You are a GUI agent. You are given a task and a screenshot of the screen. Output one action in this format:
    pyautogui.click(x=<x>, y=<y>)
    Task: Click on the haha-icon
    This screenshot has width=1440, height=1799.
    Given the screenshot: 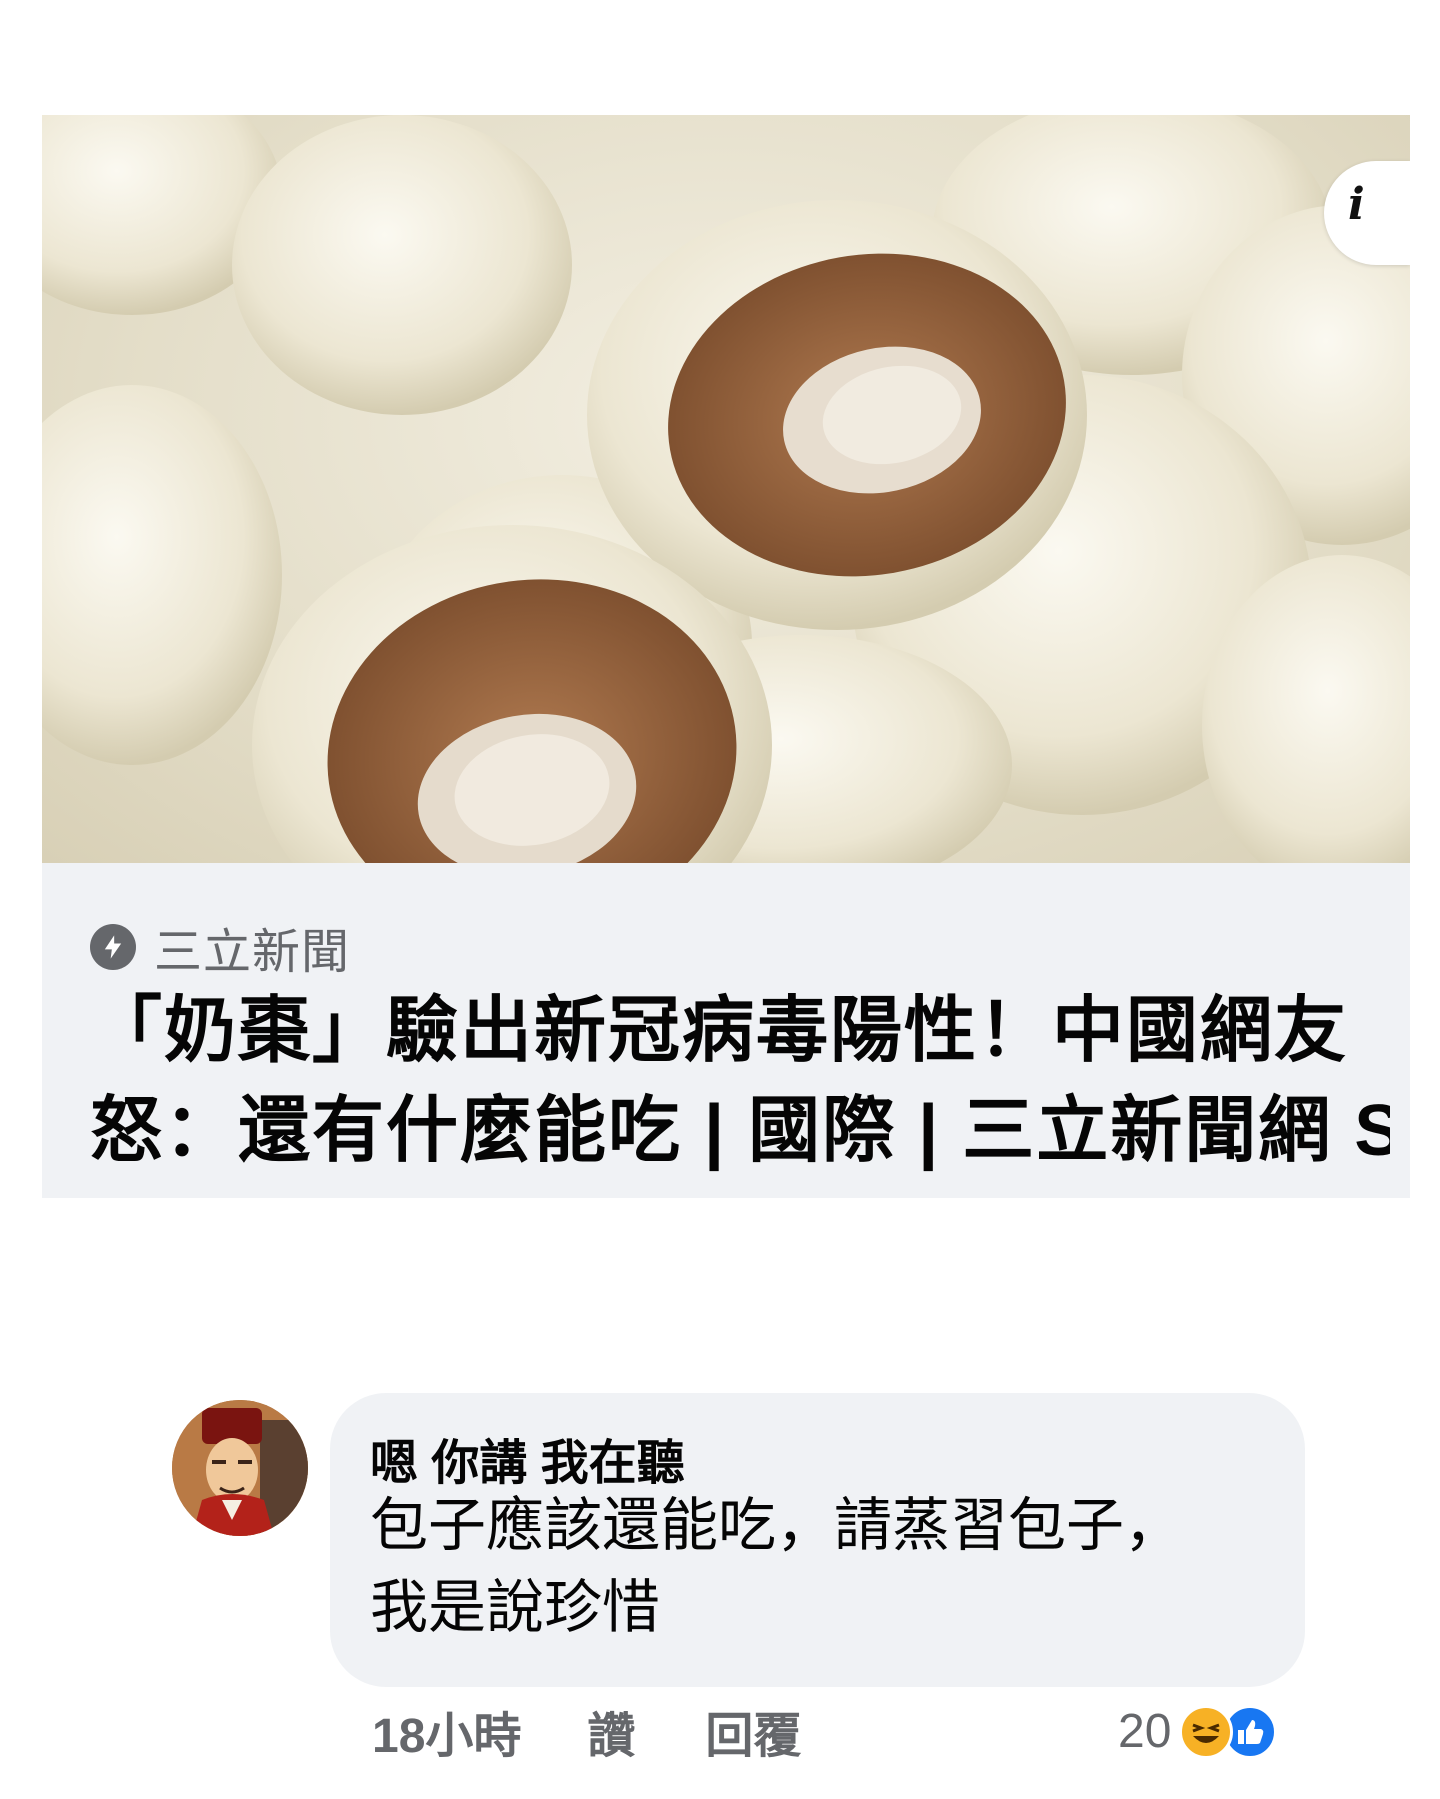 What is the action you would take?
    pyautogui.click(x=1206, y=1732)
    